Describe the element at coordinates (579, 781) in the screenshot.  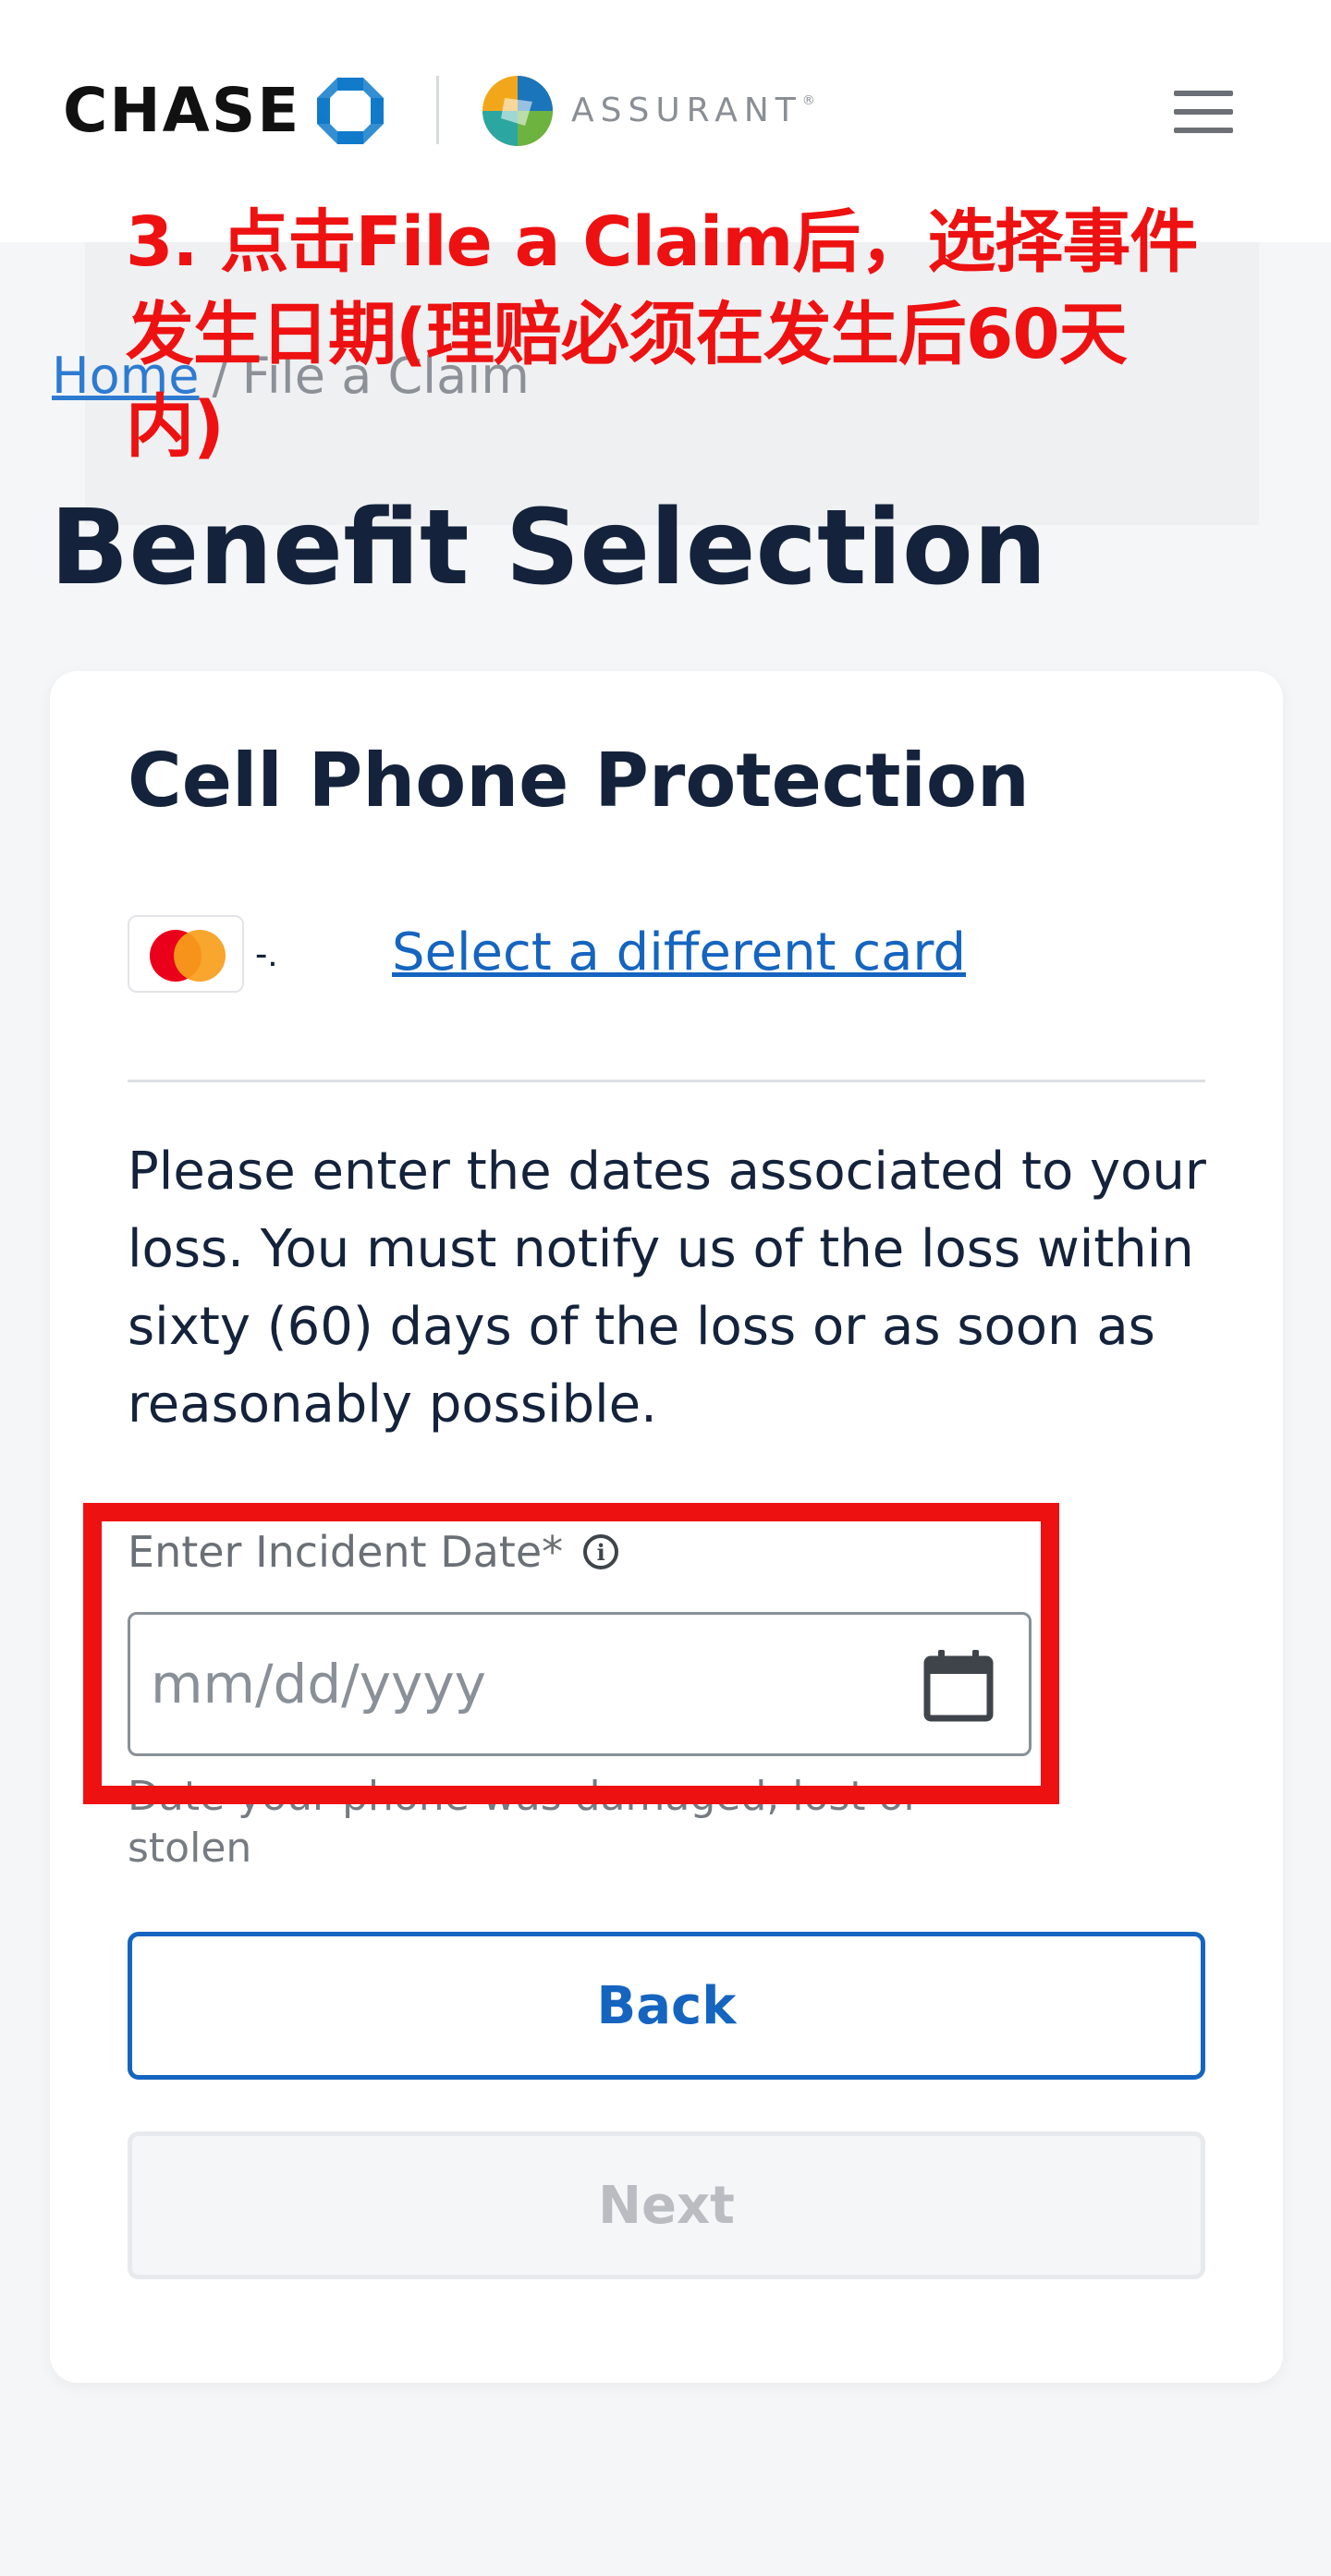
I see `benefit-title: Cell Phone Protection` at that location.